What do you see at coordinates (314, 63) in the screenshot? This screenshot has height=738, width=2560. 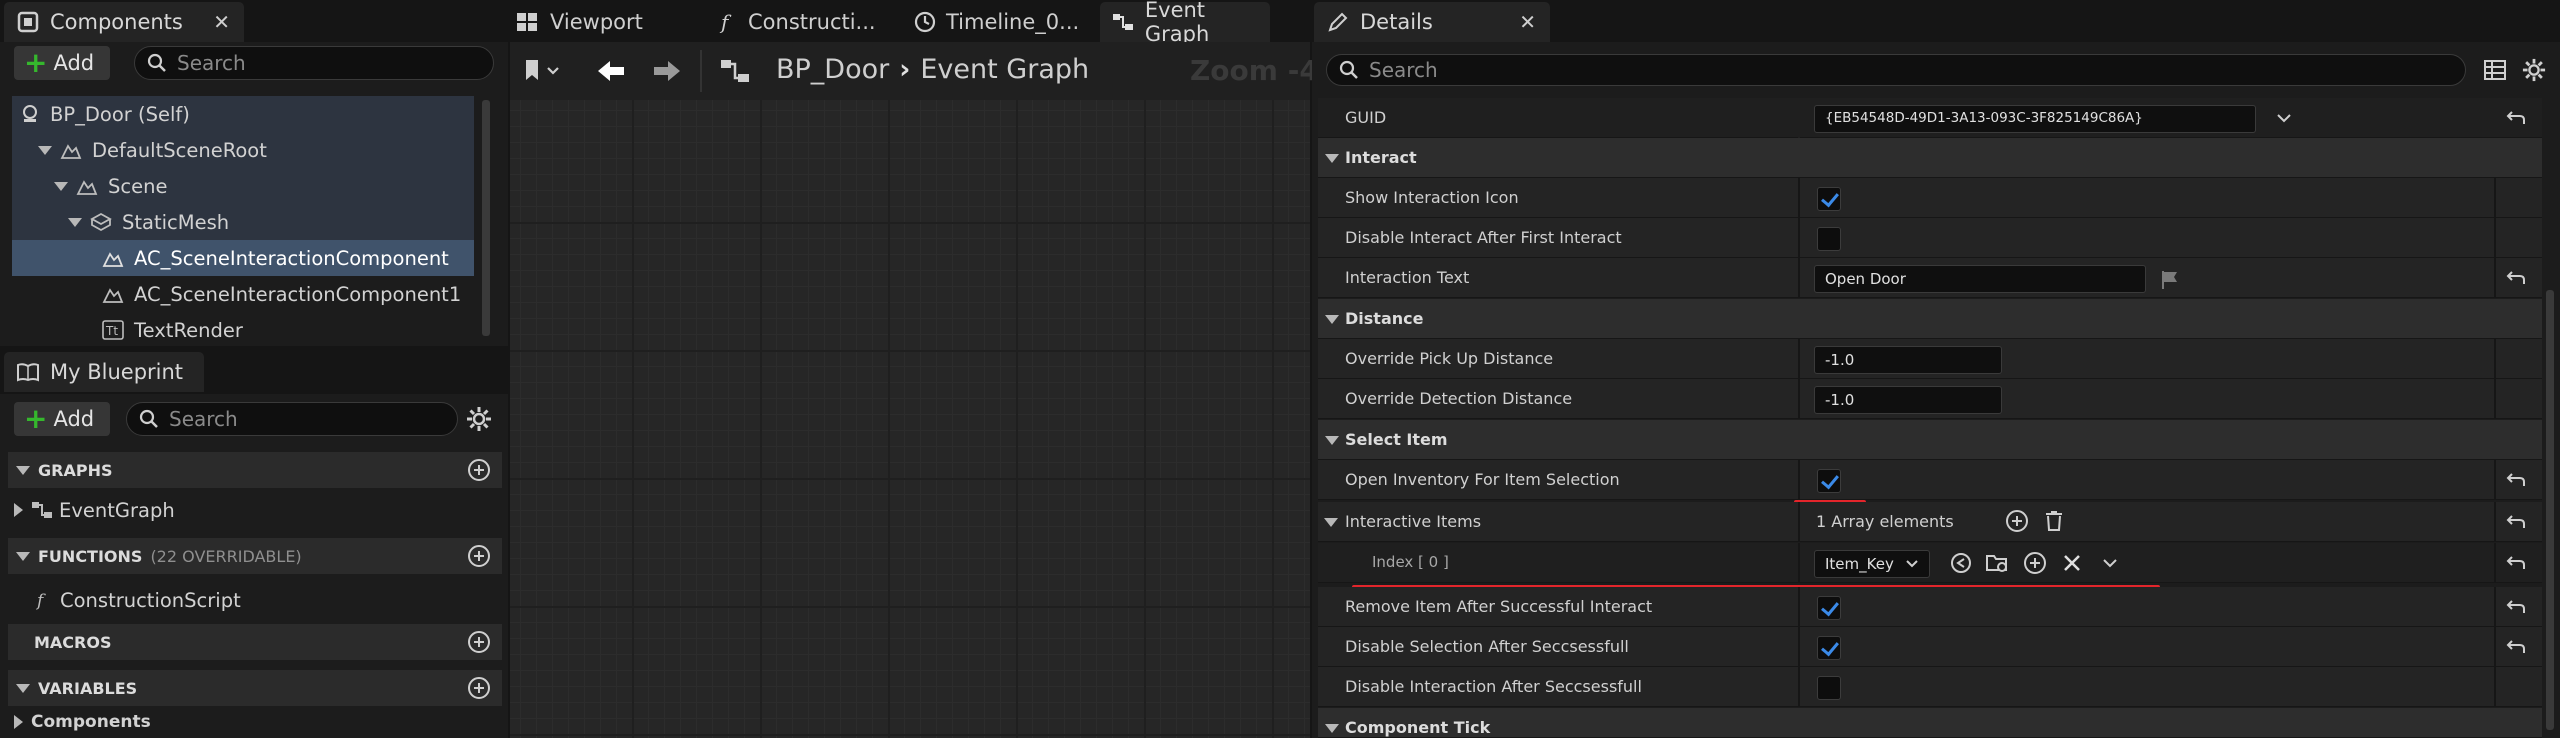 I see `components-search-input: Search` at bounding box center [314, 63].